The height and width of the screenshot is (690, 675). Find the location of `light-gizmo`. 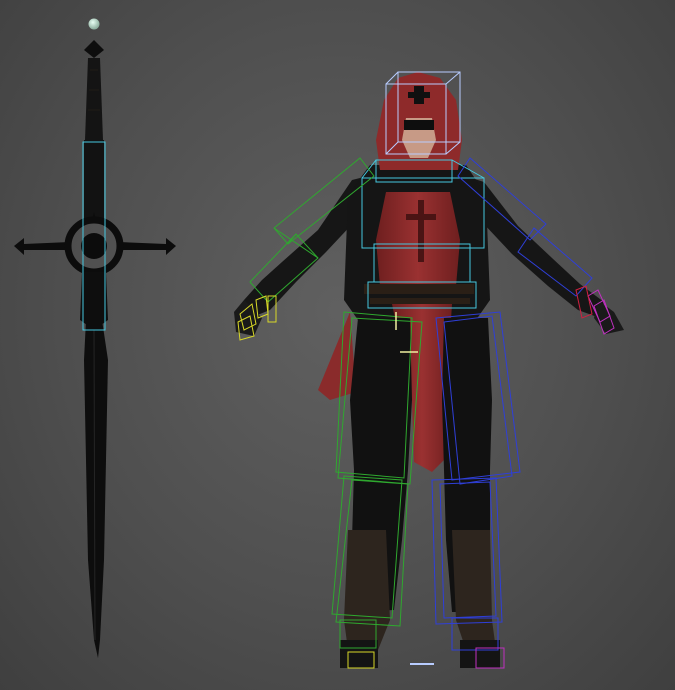

light-gizmo is located at coordinates (94, 24).